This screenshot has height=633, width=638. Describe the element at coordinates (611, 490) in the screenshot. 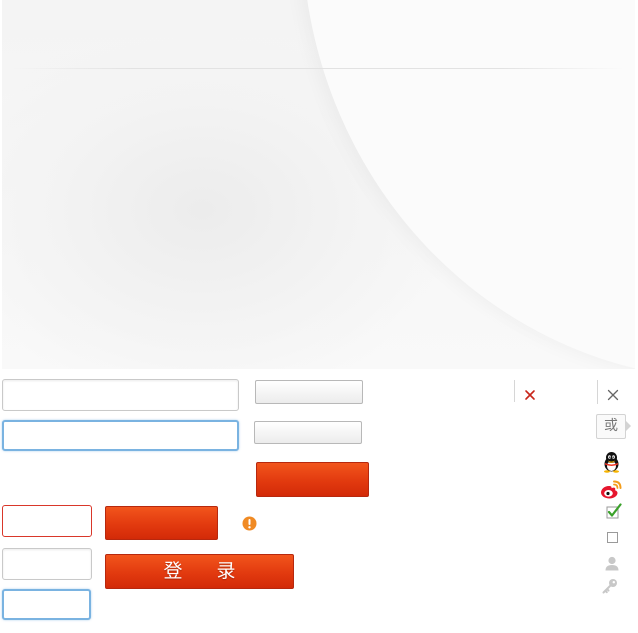

I see `weibo-icon` at that location.